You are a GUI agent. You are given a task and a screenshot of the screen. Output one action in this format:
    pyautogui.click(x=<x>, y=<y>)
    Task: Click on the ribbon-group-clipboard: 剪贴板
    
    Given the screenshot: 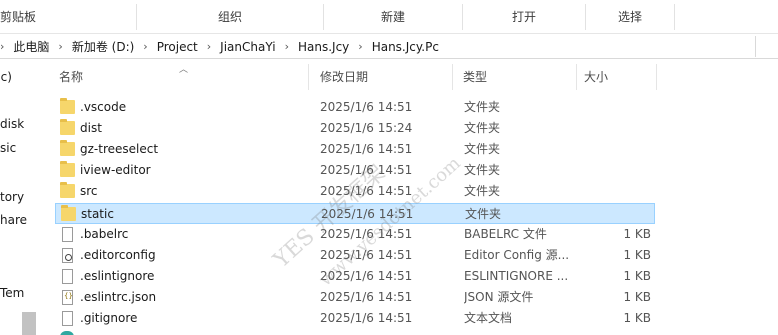 What is the action you would take?
    pyautogui.click(x=20, y=17)
    